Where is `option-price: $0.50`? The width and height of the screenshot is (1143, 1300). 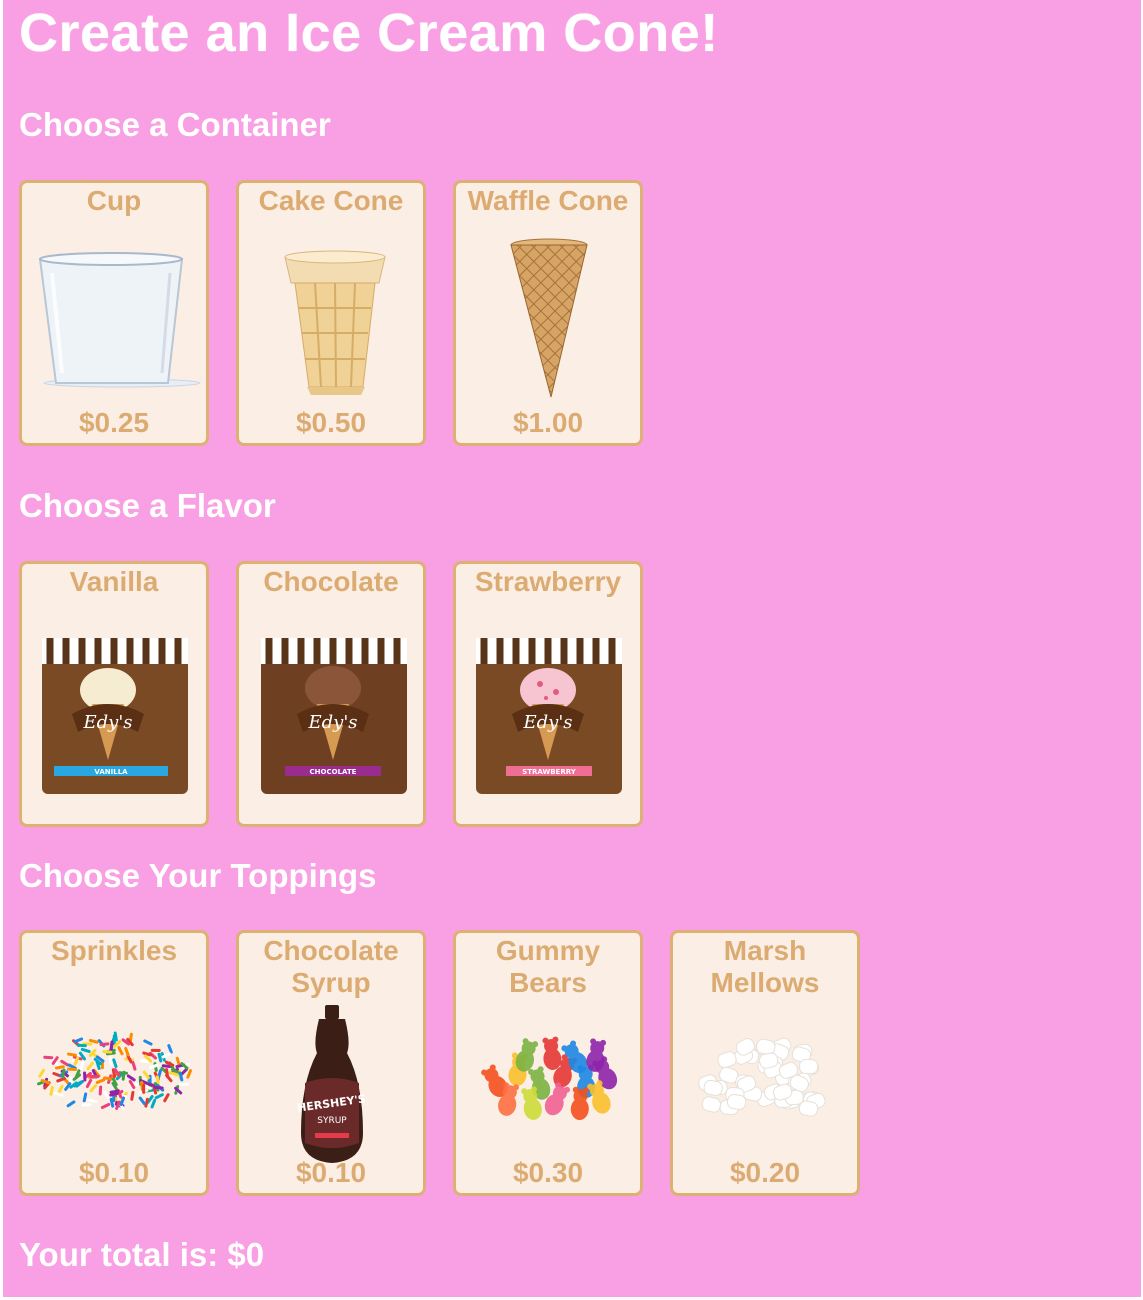
option-price: $0.50 is located at coordinates (331, 422).